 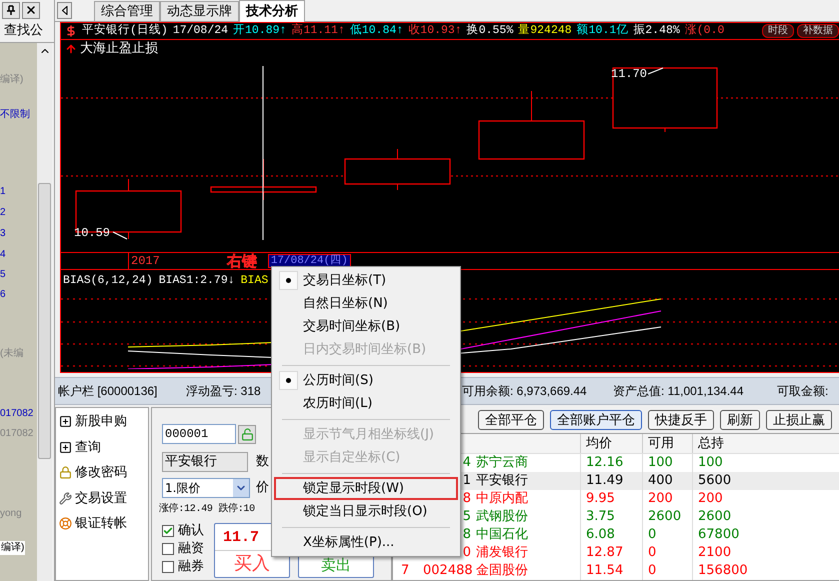 What do you see at coordinates (602, 31) in the screenshot?
I see `quote-value: 额10.1亿` at bounding box center [602, 31].